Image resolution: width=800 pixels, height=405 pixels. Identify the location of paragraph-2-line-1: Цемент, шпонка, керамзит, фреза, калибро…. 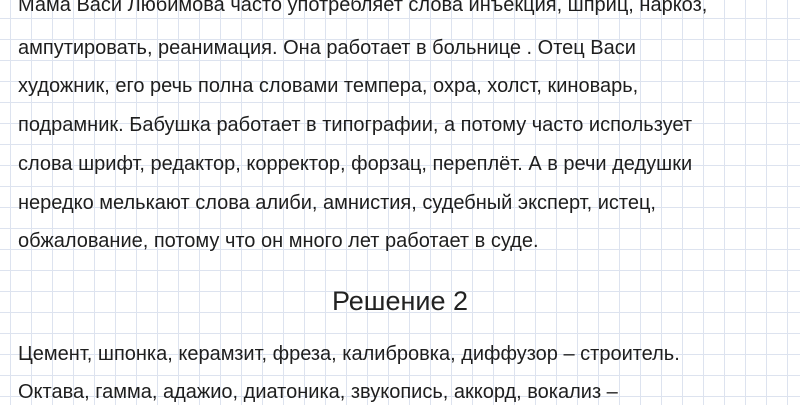
(349, 354).